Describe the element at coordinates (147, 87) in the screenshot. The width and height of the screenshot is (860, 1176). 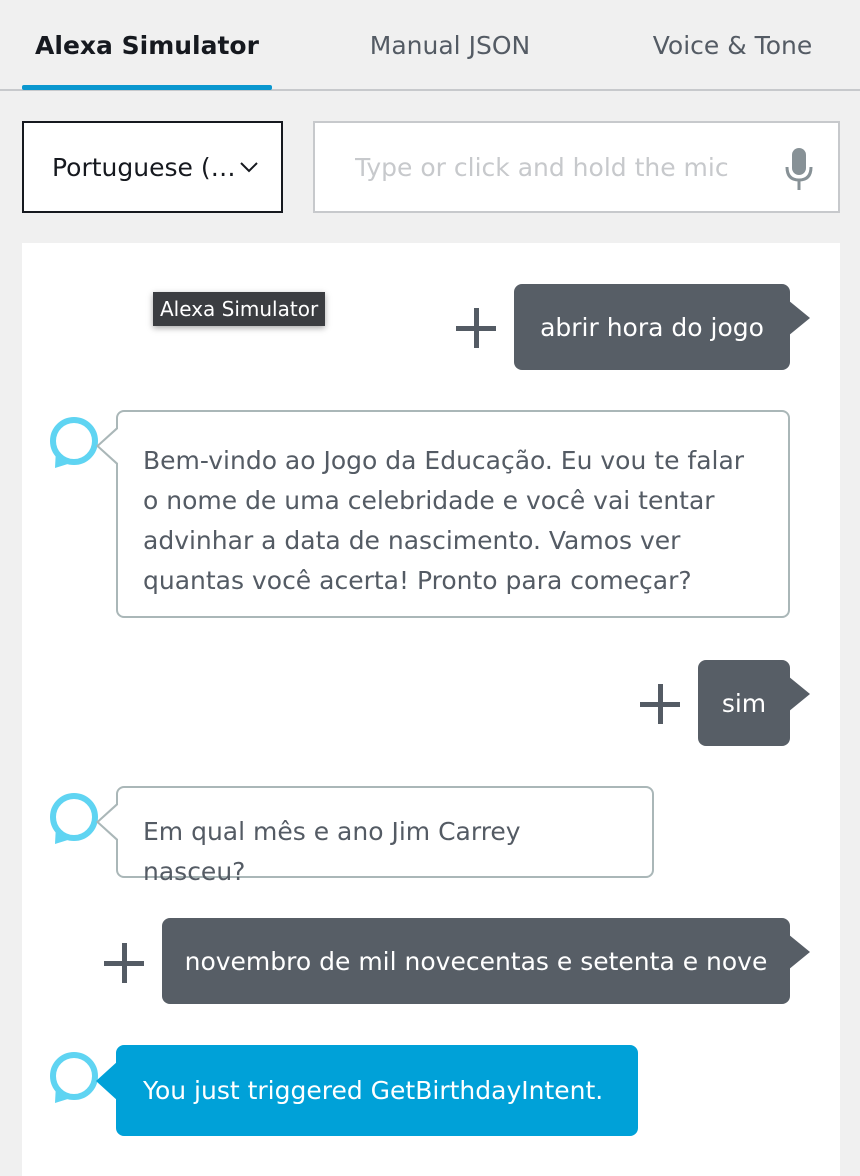
I see `active-tab-indicator` at that location.